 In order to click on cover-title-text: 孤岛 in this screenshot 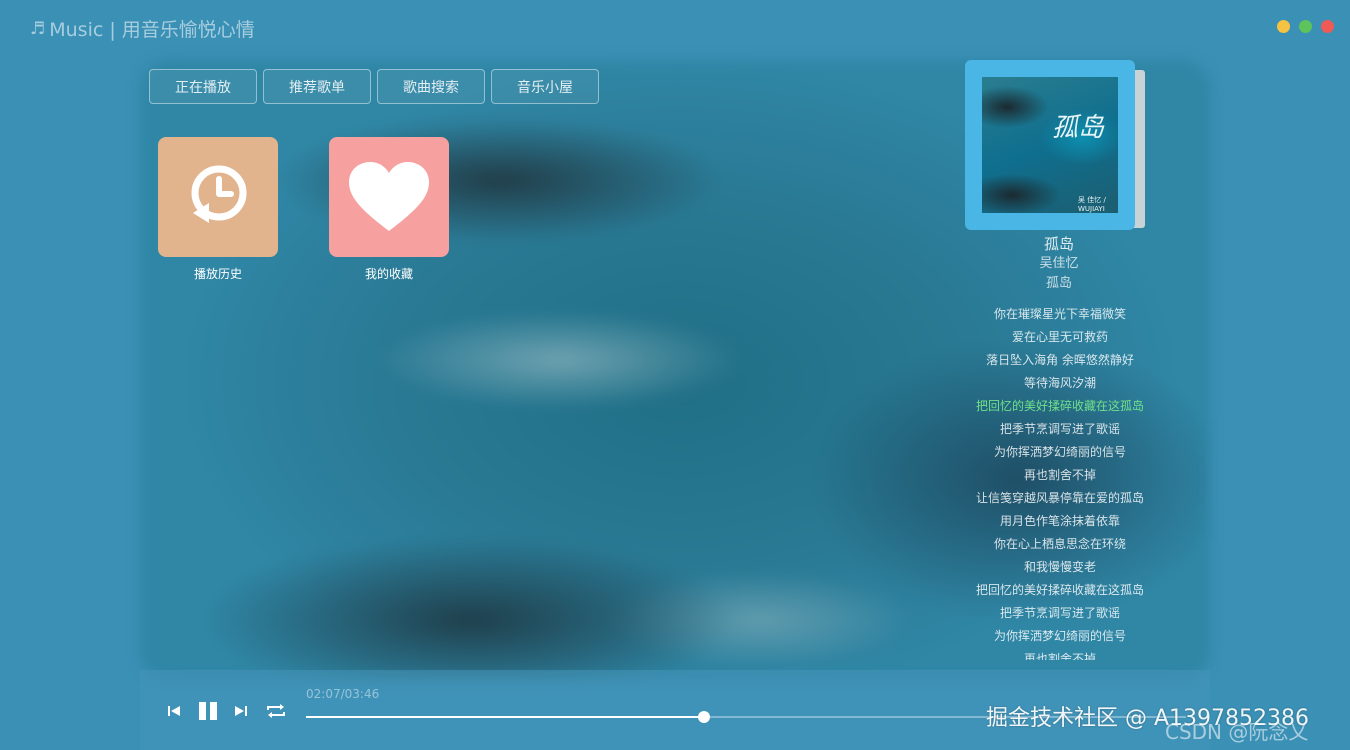, I will do `click(1078, 128)`.